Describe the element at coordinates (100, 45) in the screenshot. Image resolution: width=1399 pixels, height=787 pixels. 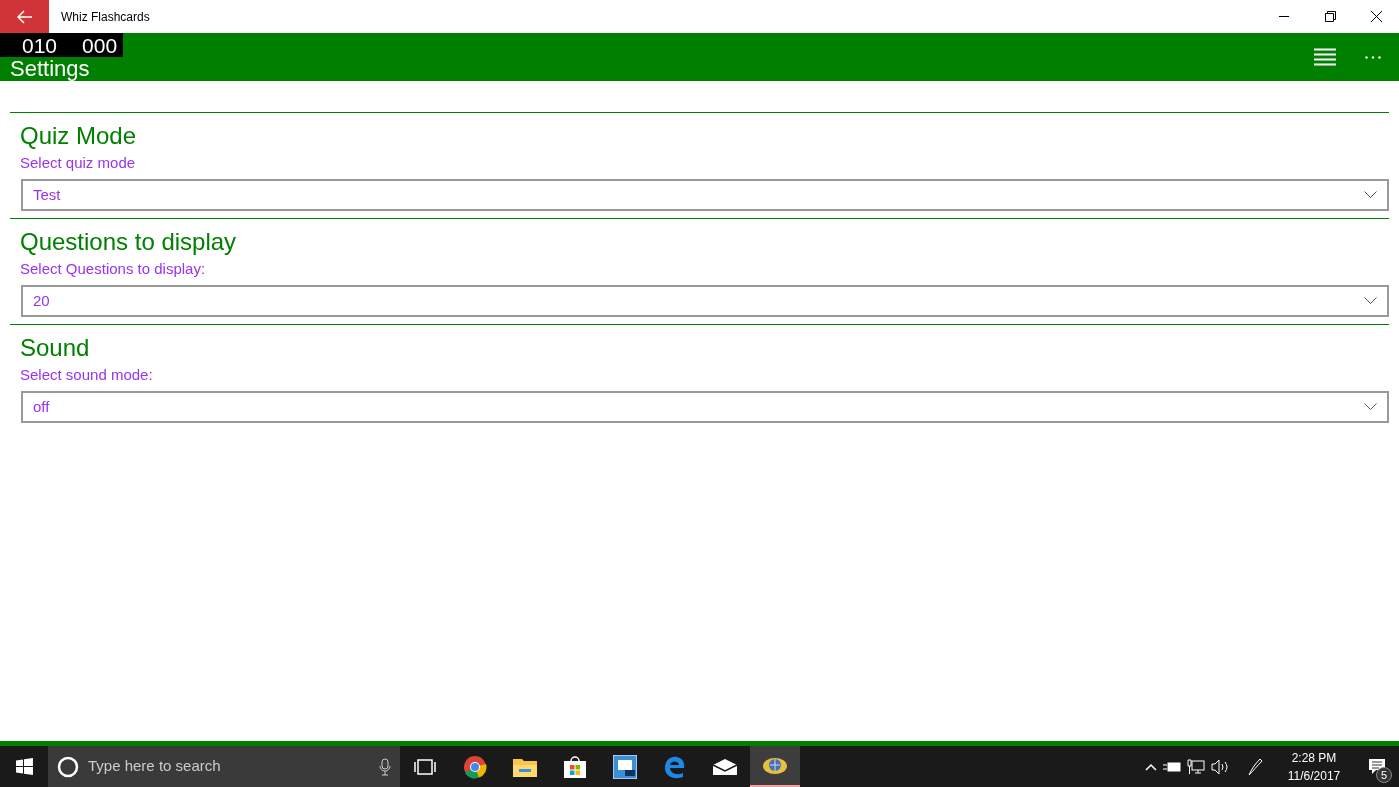
I see `score-counter: 000` at that location.